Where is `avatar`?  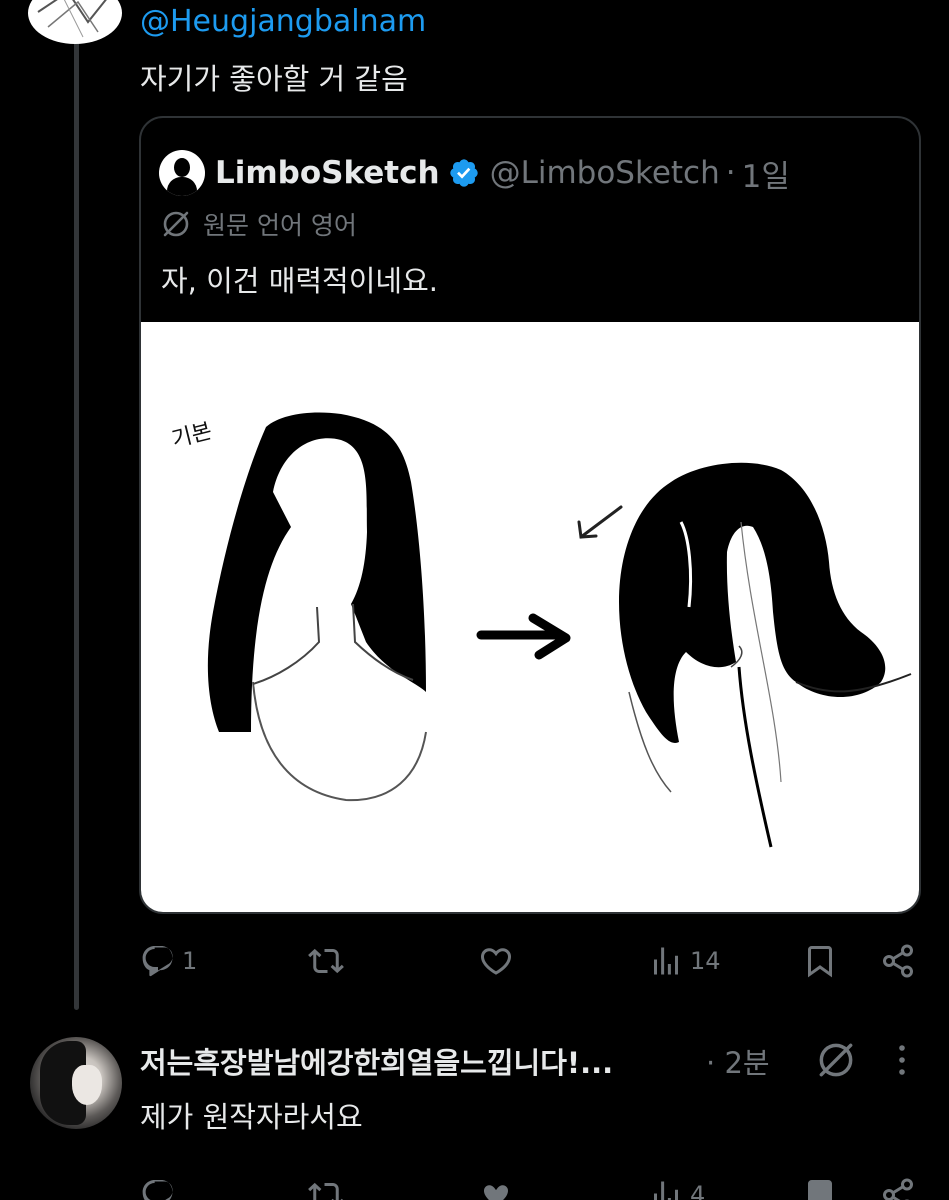
avatar is located at coordinates (75, 22).